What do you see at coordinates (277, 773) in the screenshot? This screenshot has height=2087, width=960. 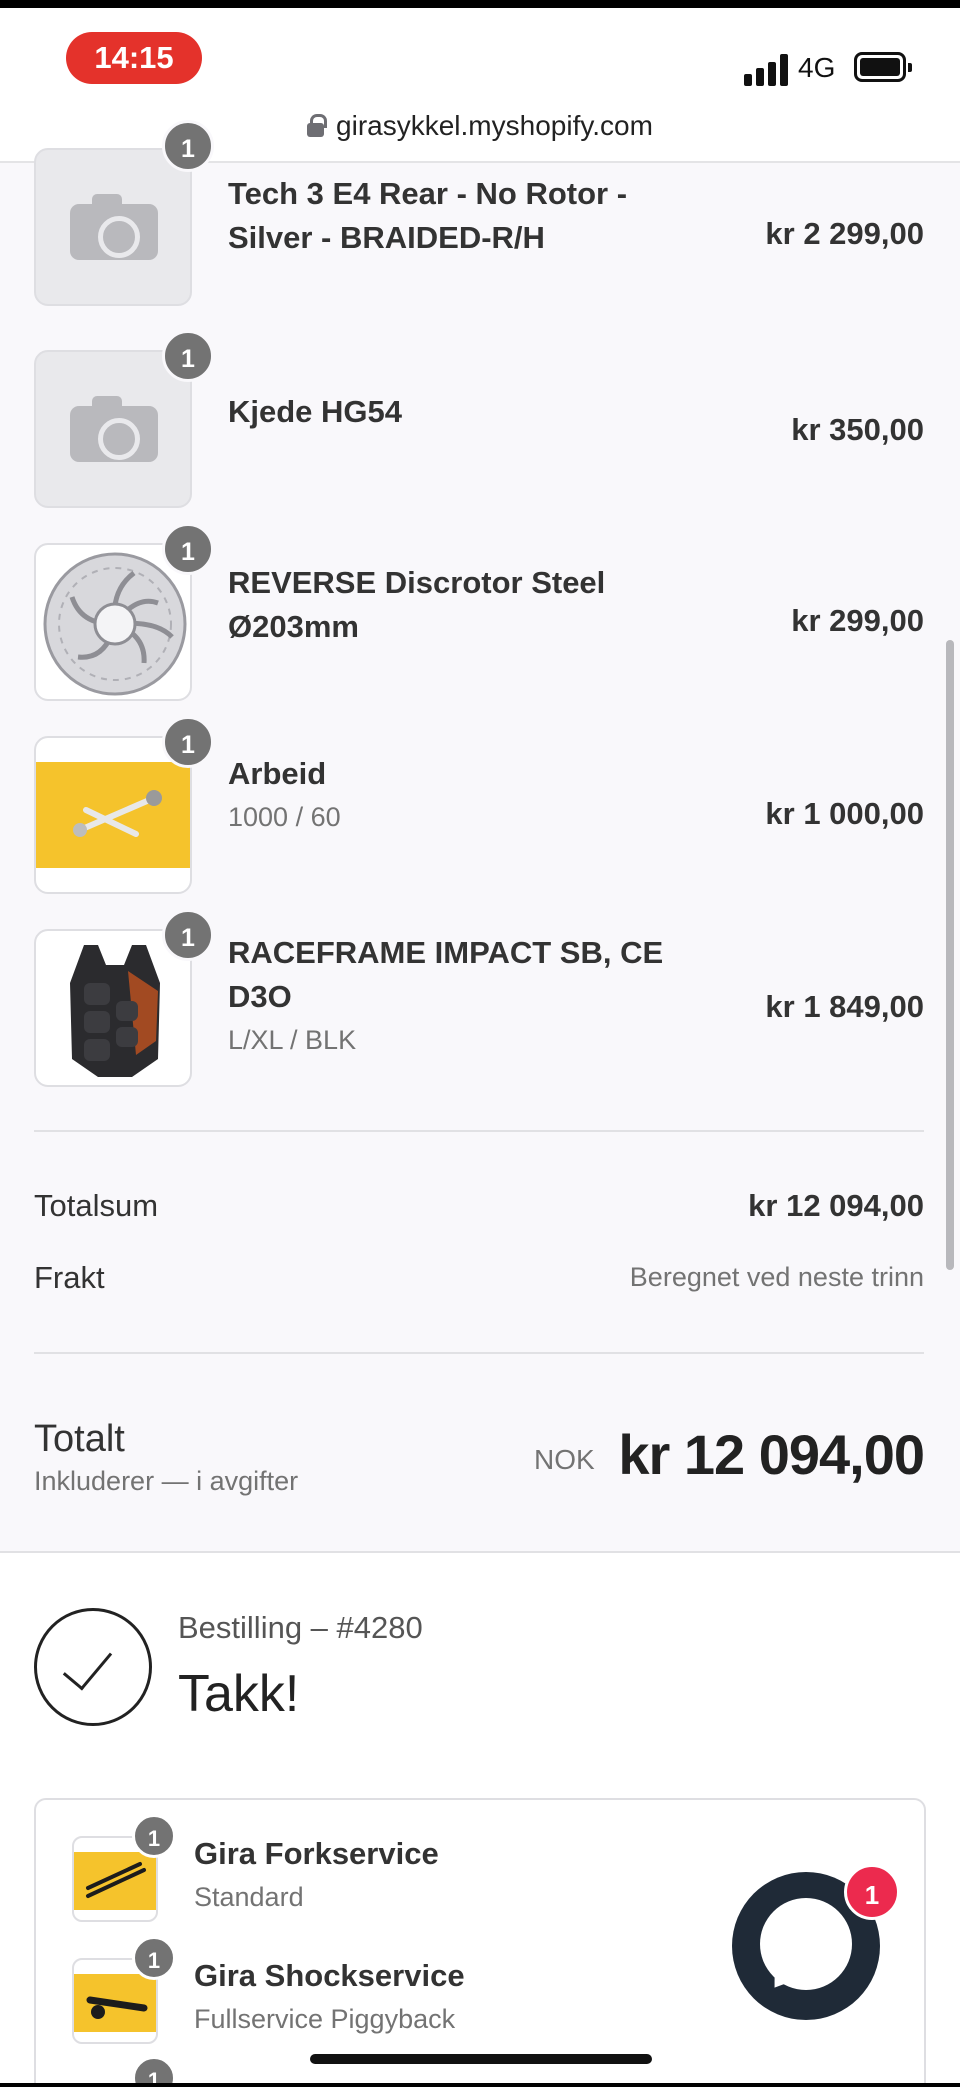 I see `item-title: Arbeid` at bounding box center [277, 773].